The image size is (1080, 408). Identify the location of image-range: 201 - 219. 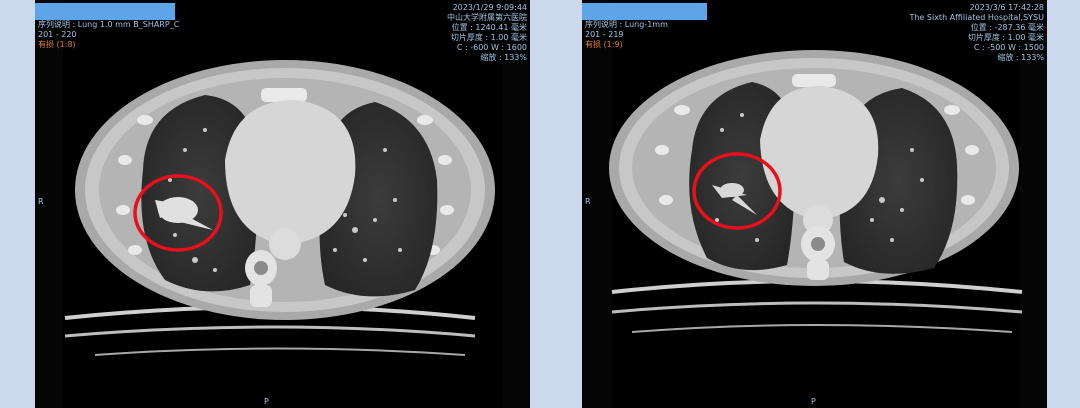
(604, 34).